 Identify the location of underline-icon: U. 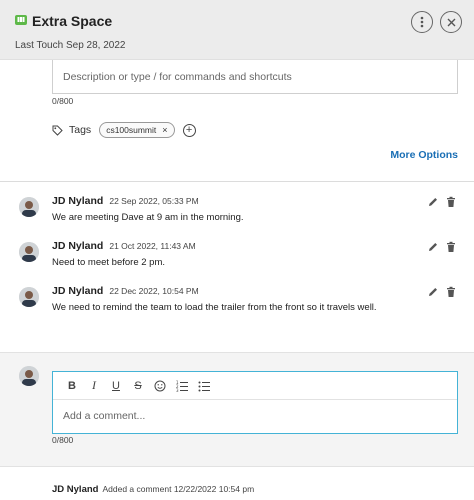
(116, 386).